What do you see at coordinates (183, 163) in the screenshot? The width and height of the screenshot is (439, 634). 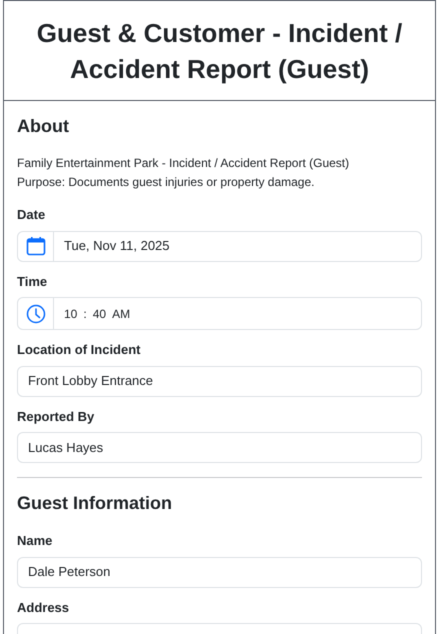 I see `description-text: Family Entertainment Park - Incident / Accident Report (Guest)` at bounding box center [183, 163].